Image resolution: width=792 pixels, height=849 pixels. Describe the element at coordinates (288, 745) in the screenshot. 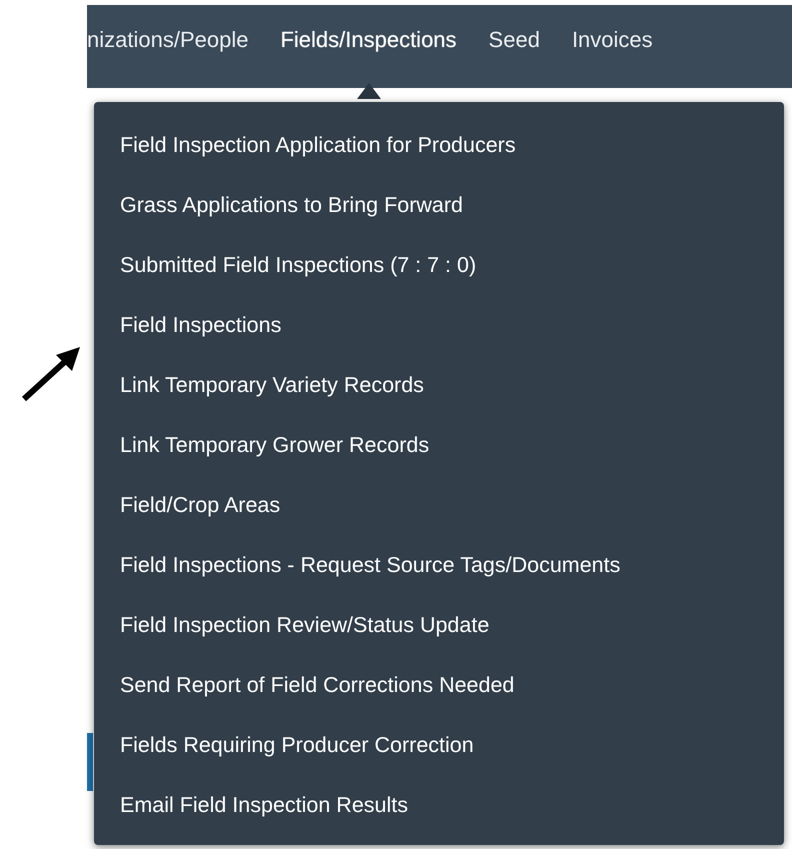

I see `menu-item: Fields Requiring Producer Correction` at that location.